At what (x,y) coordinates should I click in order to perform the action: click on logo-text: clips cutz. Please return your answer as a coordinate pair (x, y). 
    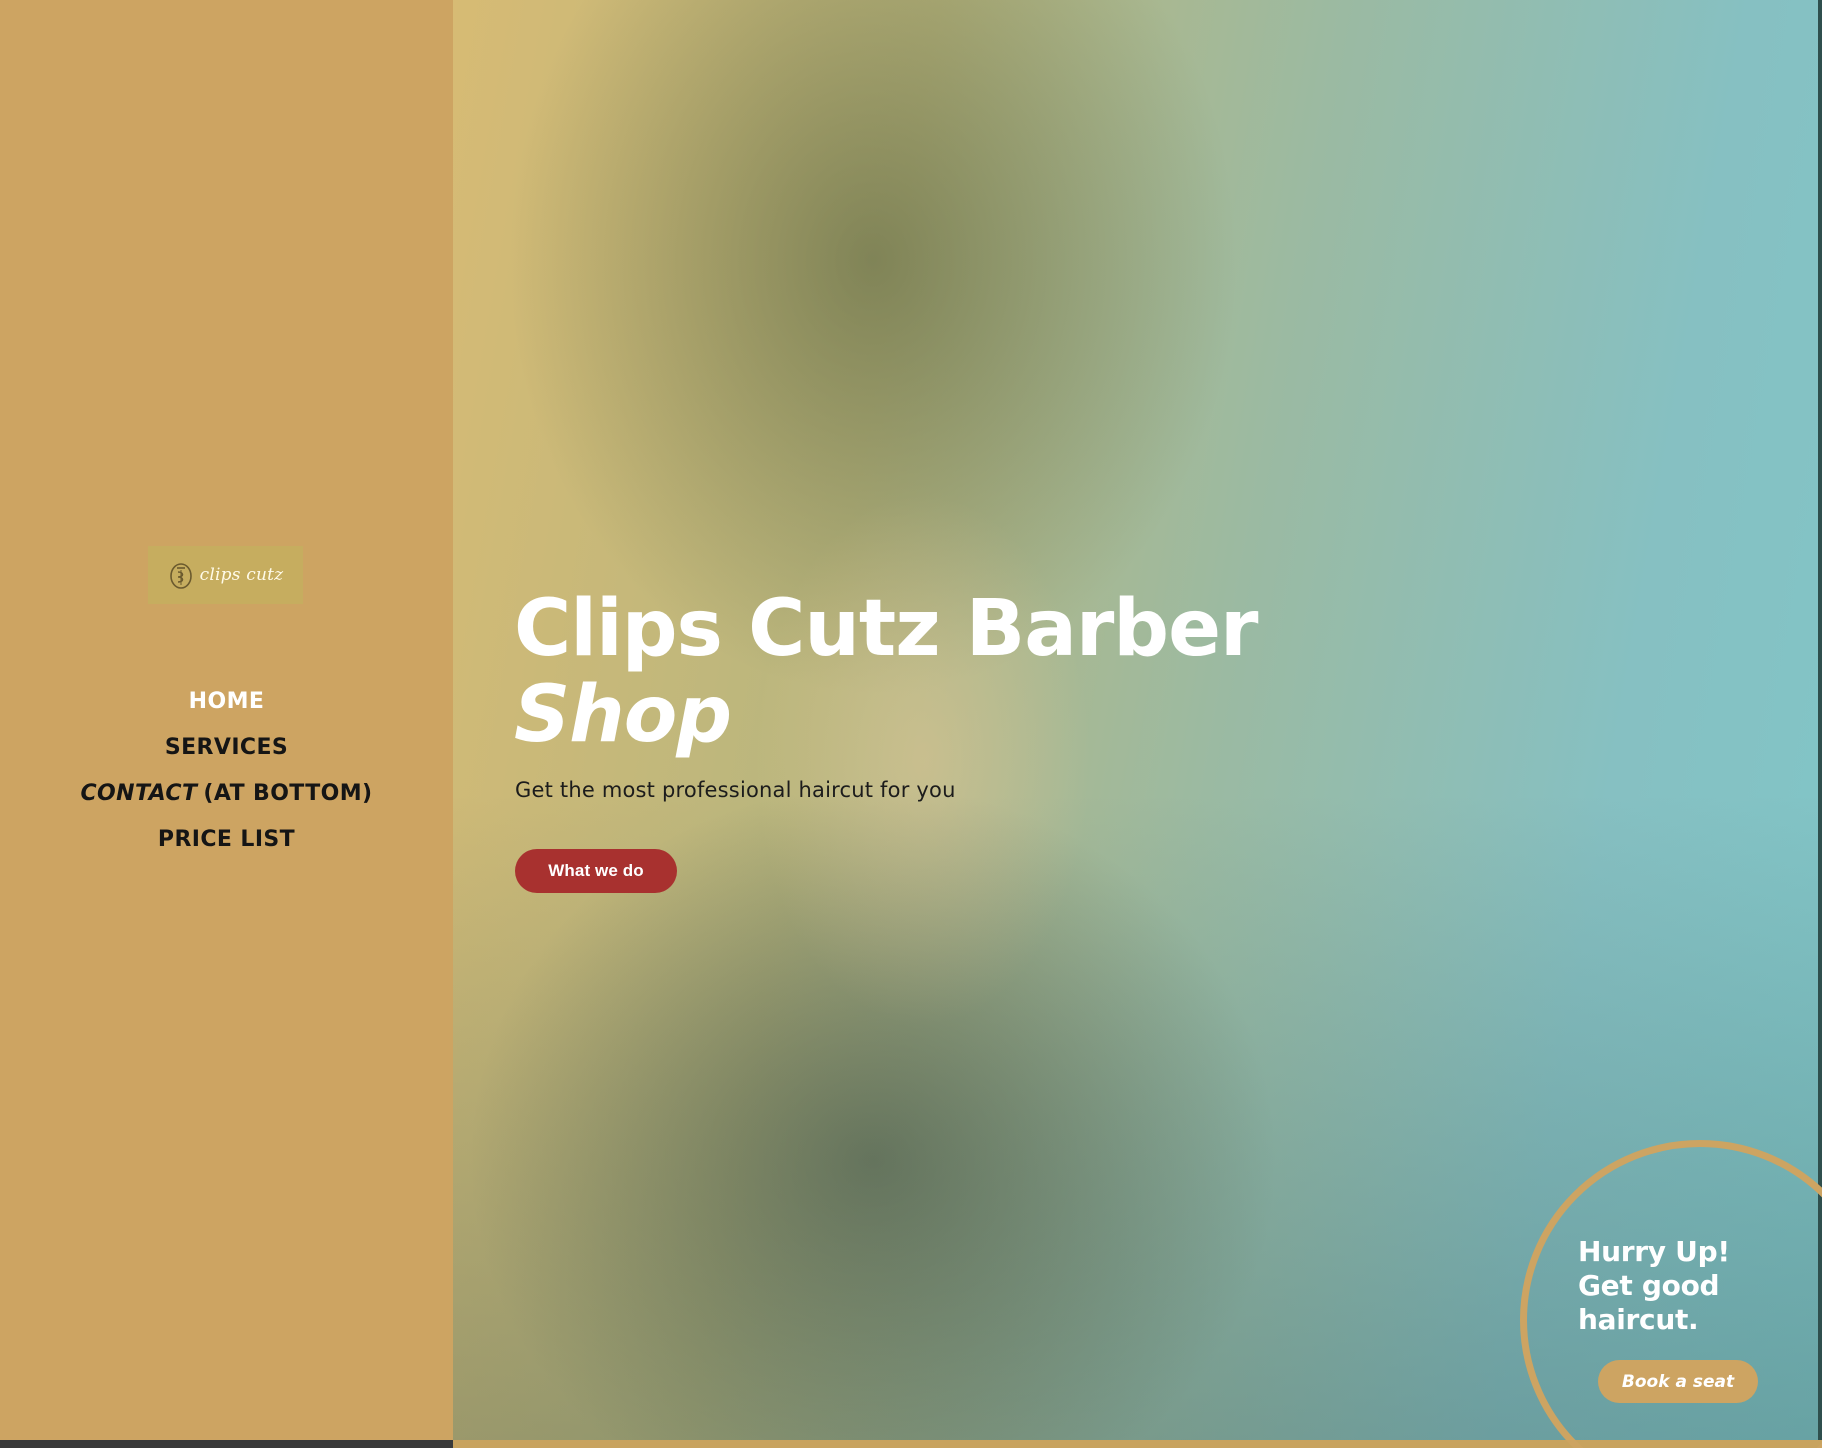
    Looking at the image, I should click on (241, 575).